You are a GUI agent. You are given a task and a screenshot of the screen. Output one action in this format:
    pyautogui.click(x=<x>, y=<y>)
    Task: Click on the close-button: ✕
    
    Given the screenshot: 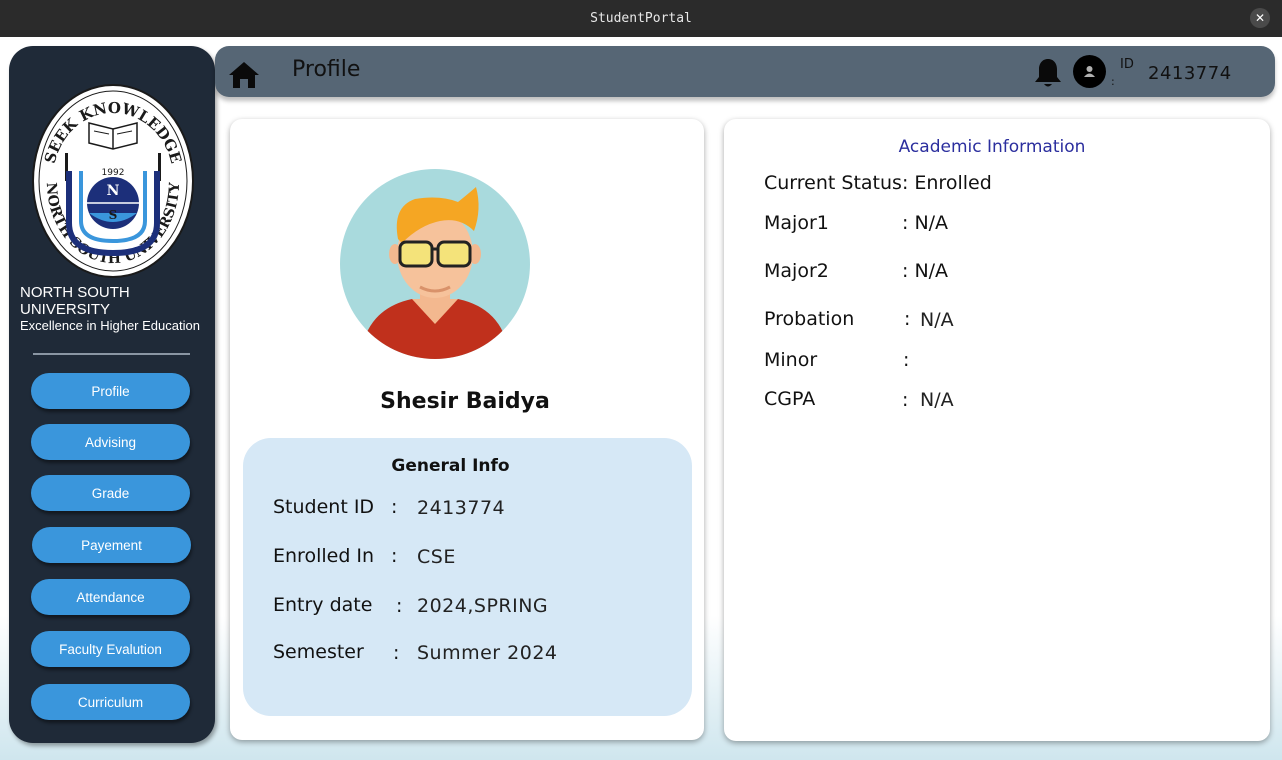 What is the action you would take?
    pyautogui.click(x=1260, y=18)
    